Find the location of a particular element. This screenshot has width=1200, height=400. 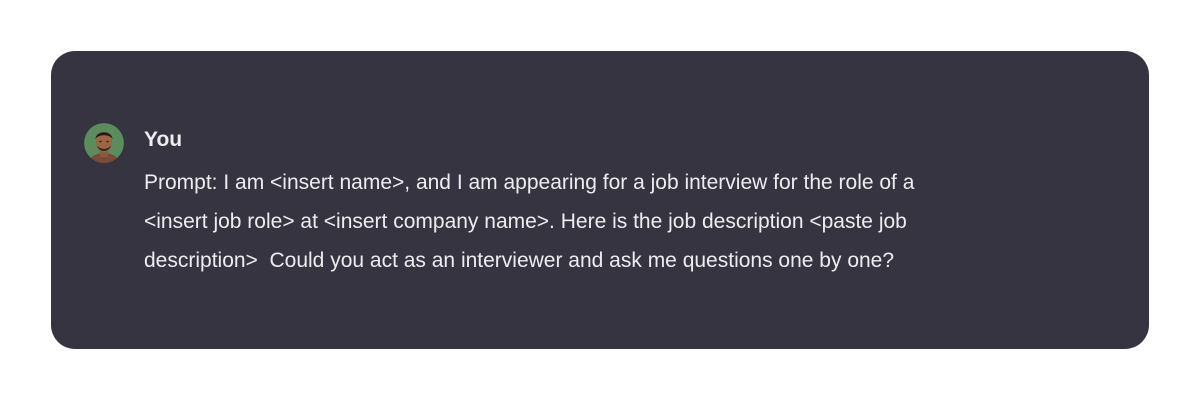

user-avatar is located at coordinates (104, 143).